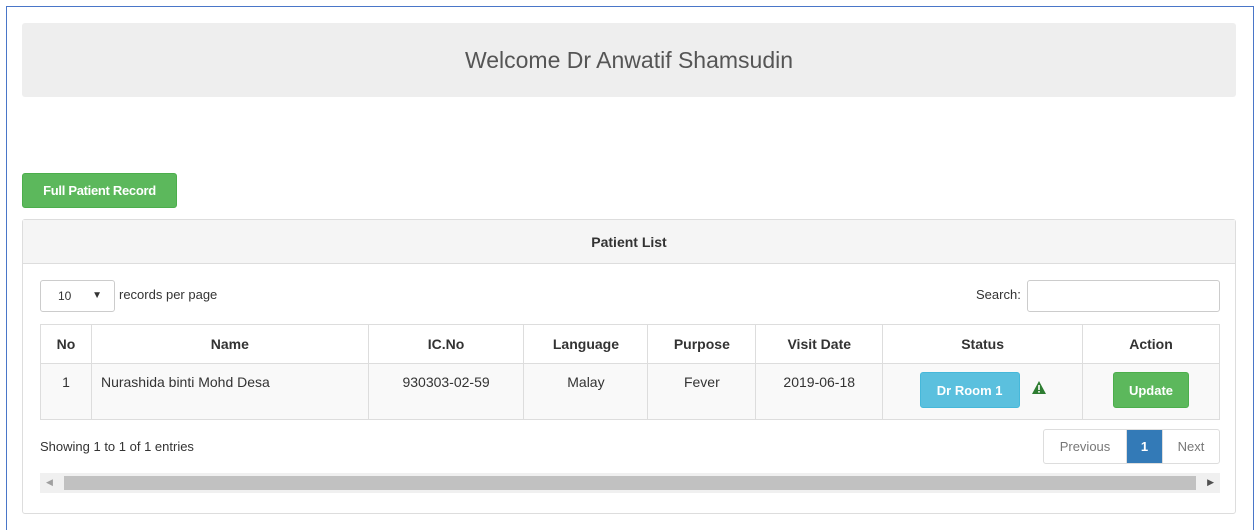 Image resolution: width=1255 pixels, height=531 pixels. Describe the element at coordinates (983, 344) in the screenshot. I see `column-header-status: Status` at that location.